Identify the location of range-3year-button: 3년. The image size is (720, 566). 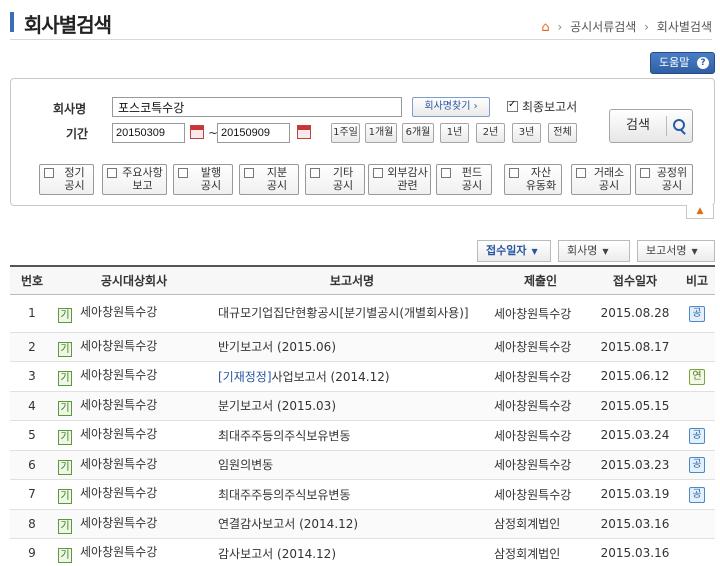
(526, 133).